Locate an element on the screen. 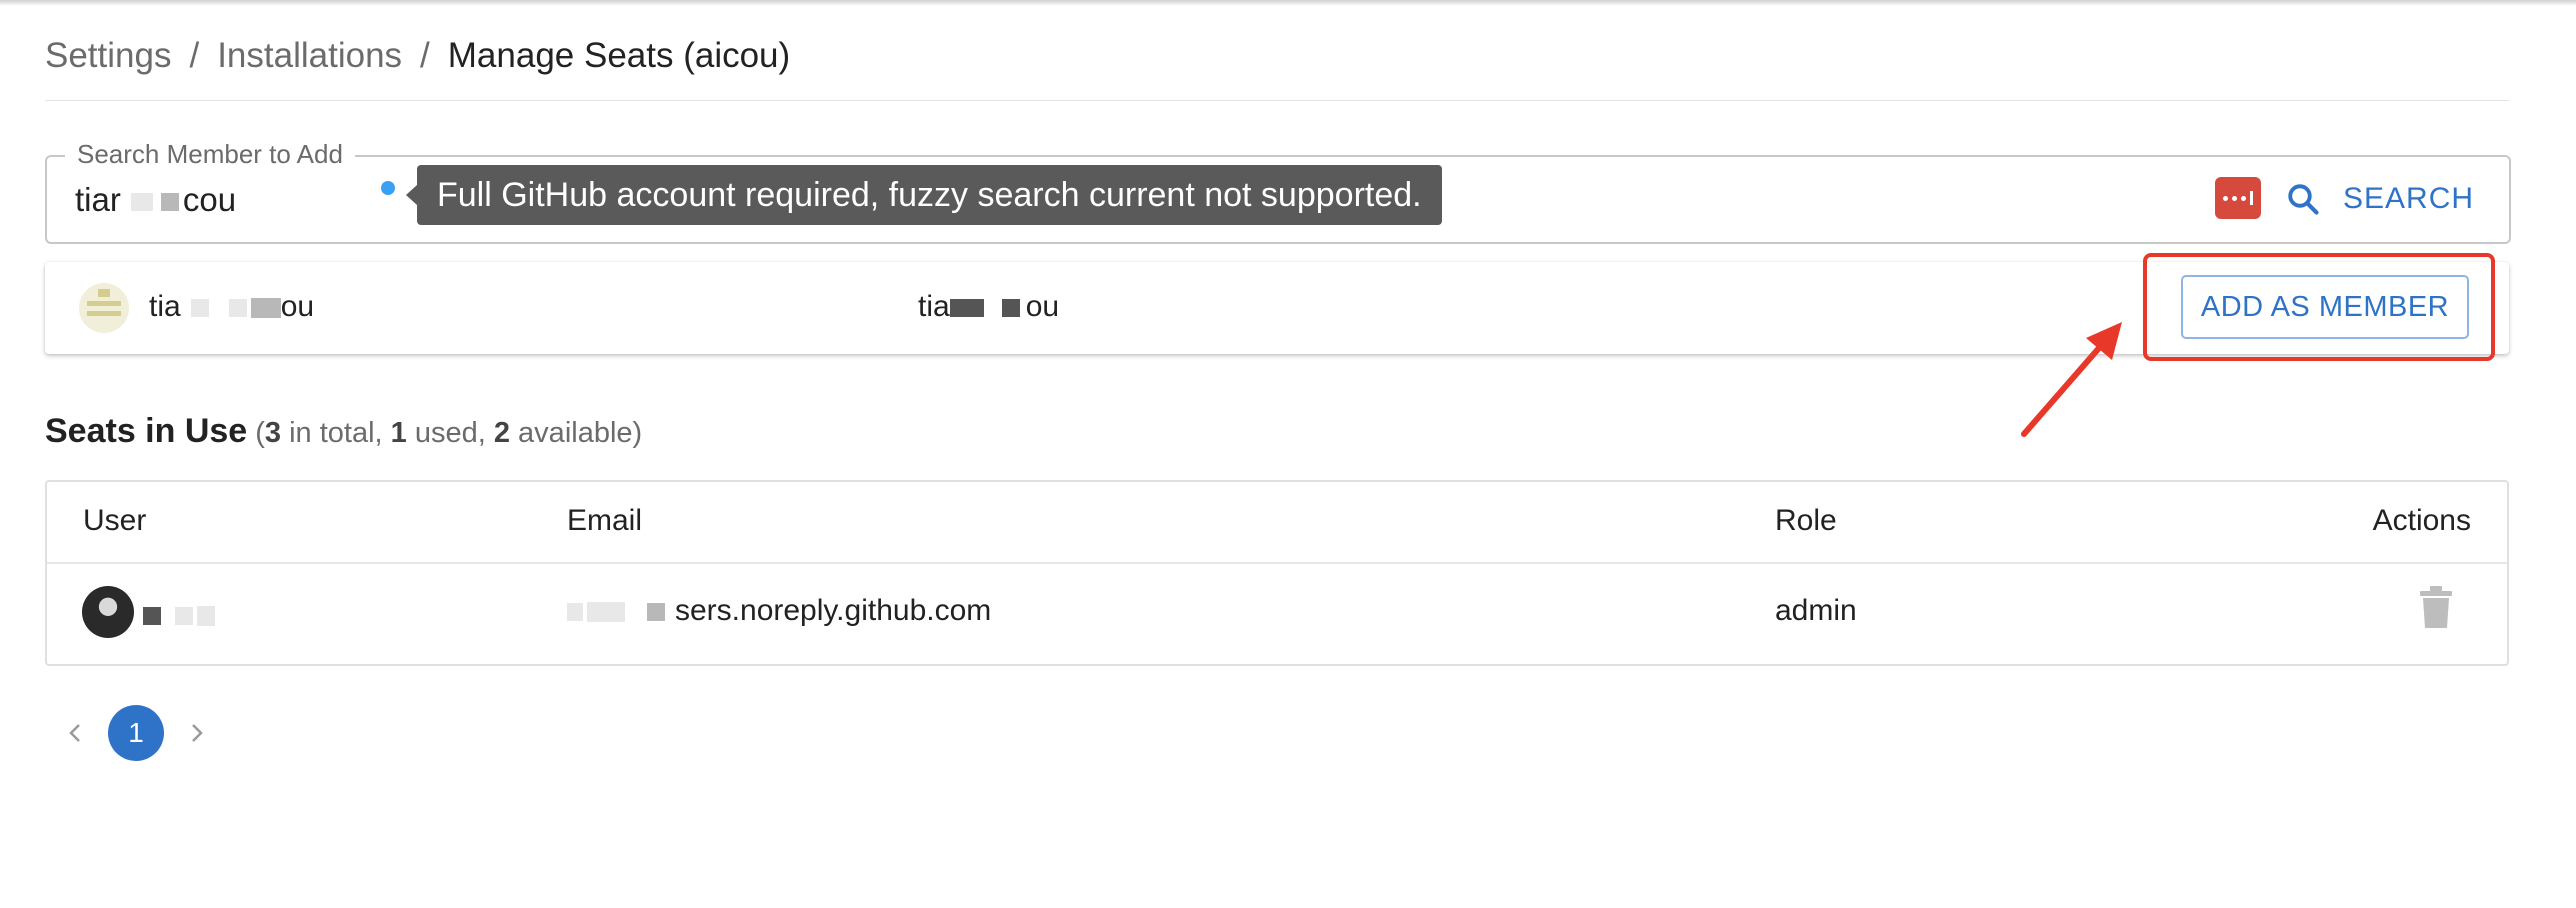 This screenshot has width=2576, height=908. chevron-right-icon is located at coordinates (197, 733).